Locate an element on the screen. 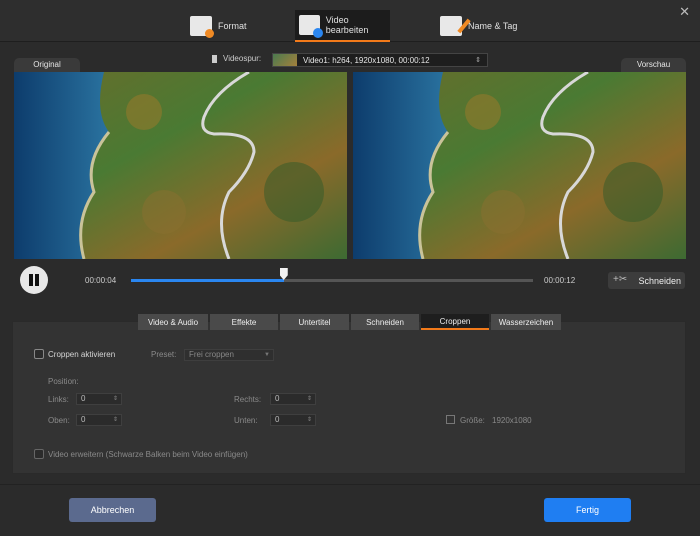 The height and width of the screenshot is (536, 700). scissors-plus-icon: +✂ is located at coordinates (620, 279).